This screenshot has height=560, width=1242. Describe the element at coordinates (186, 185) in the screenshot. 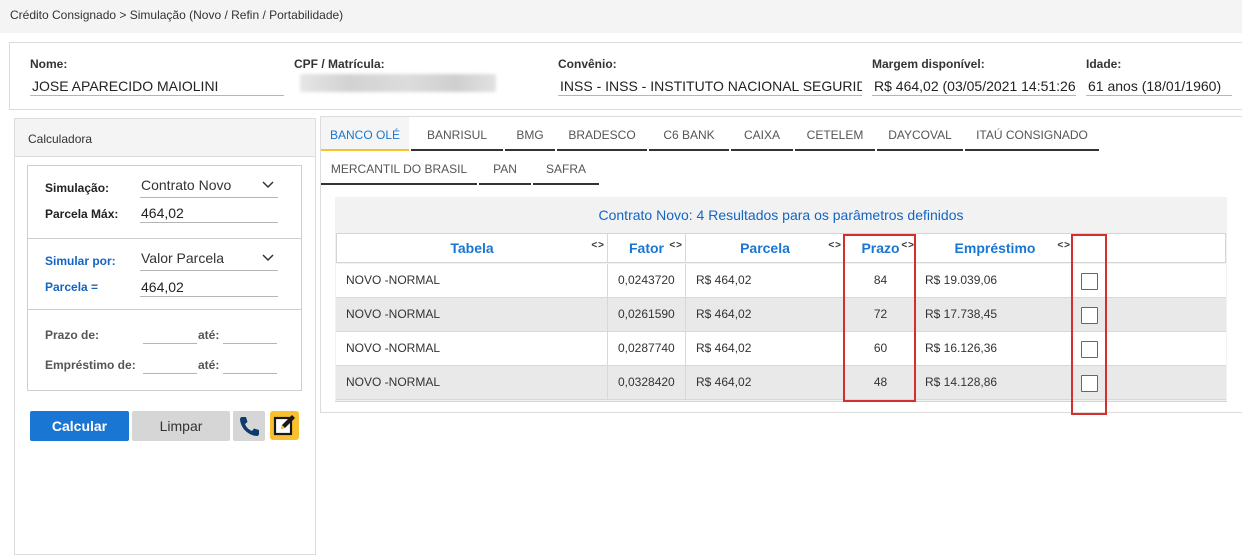

I see `simulacao-select-value: Contrato Novo` at that location.